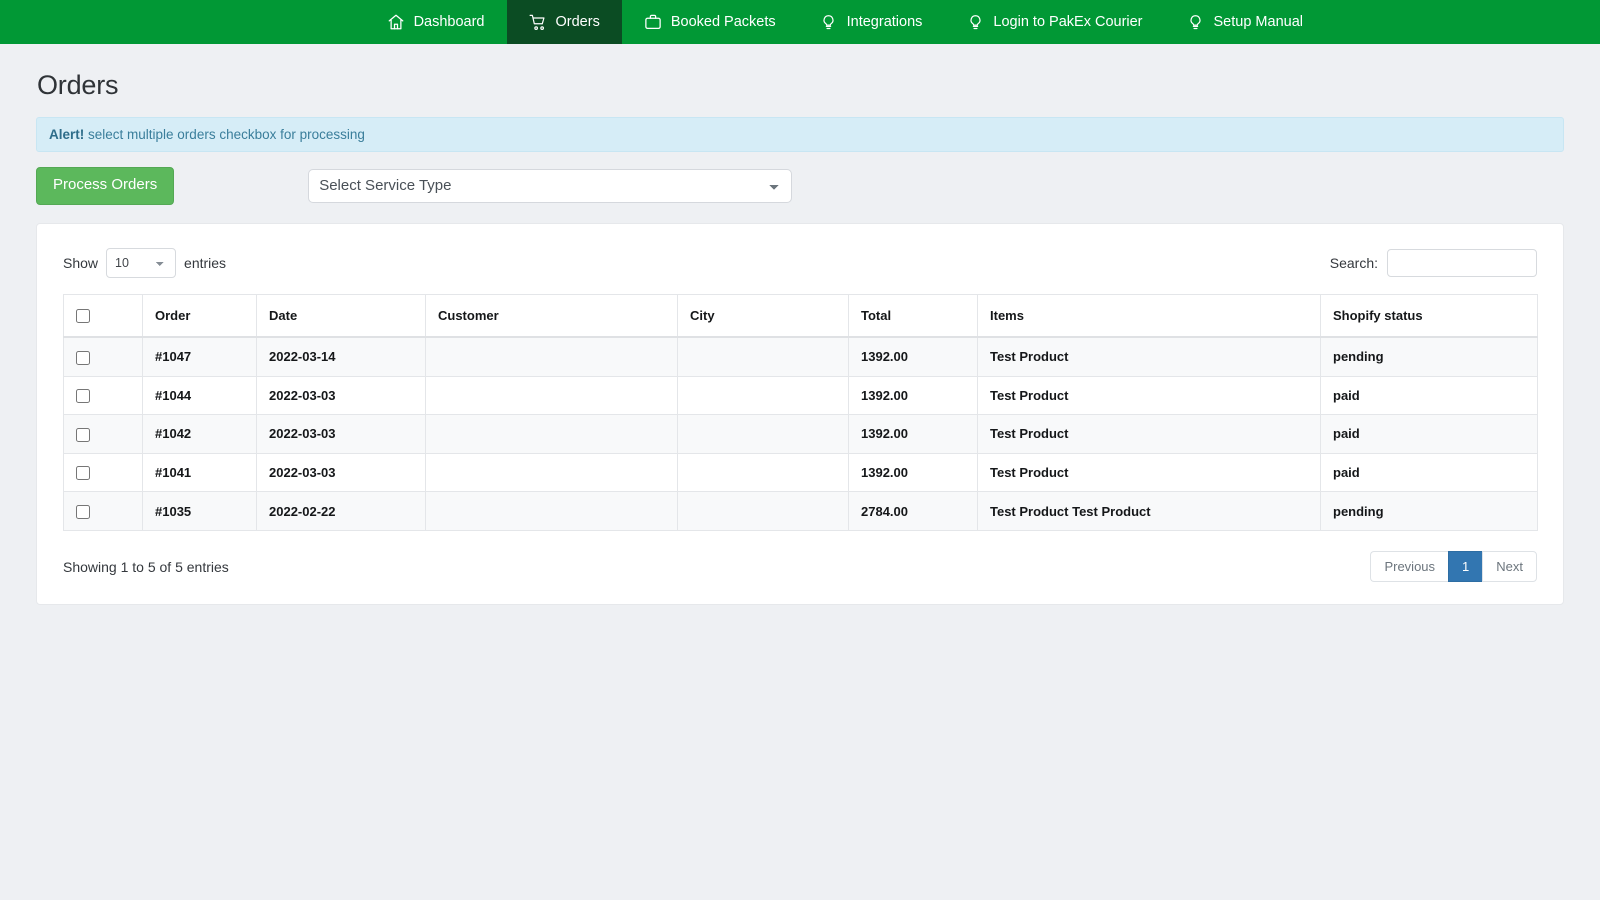 The height and width of the screenshot is (900, 1600). Describe the element at coordinates (199, 434) in the screenshot. I see `cell-order: #1042` at that location.